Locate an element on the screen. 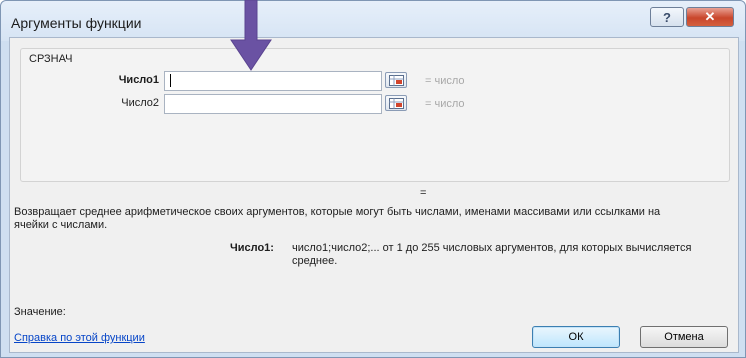 The height and width of the screenshot is (358, 746). arg-row-2: Число2 = число is located at coordinates (375, 104).